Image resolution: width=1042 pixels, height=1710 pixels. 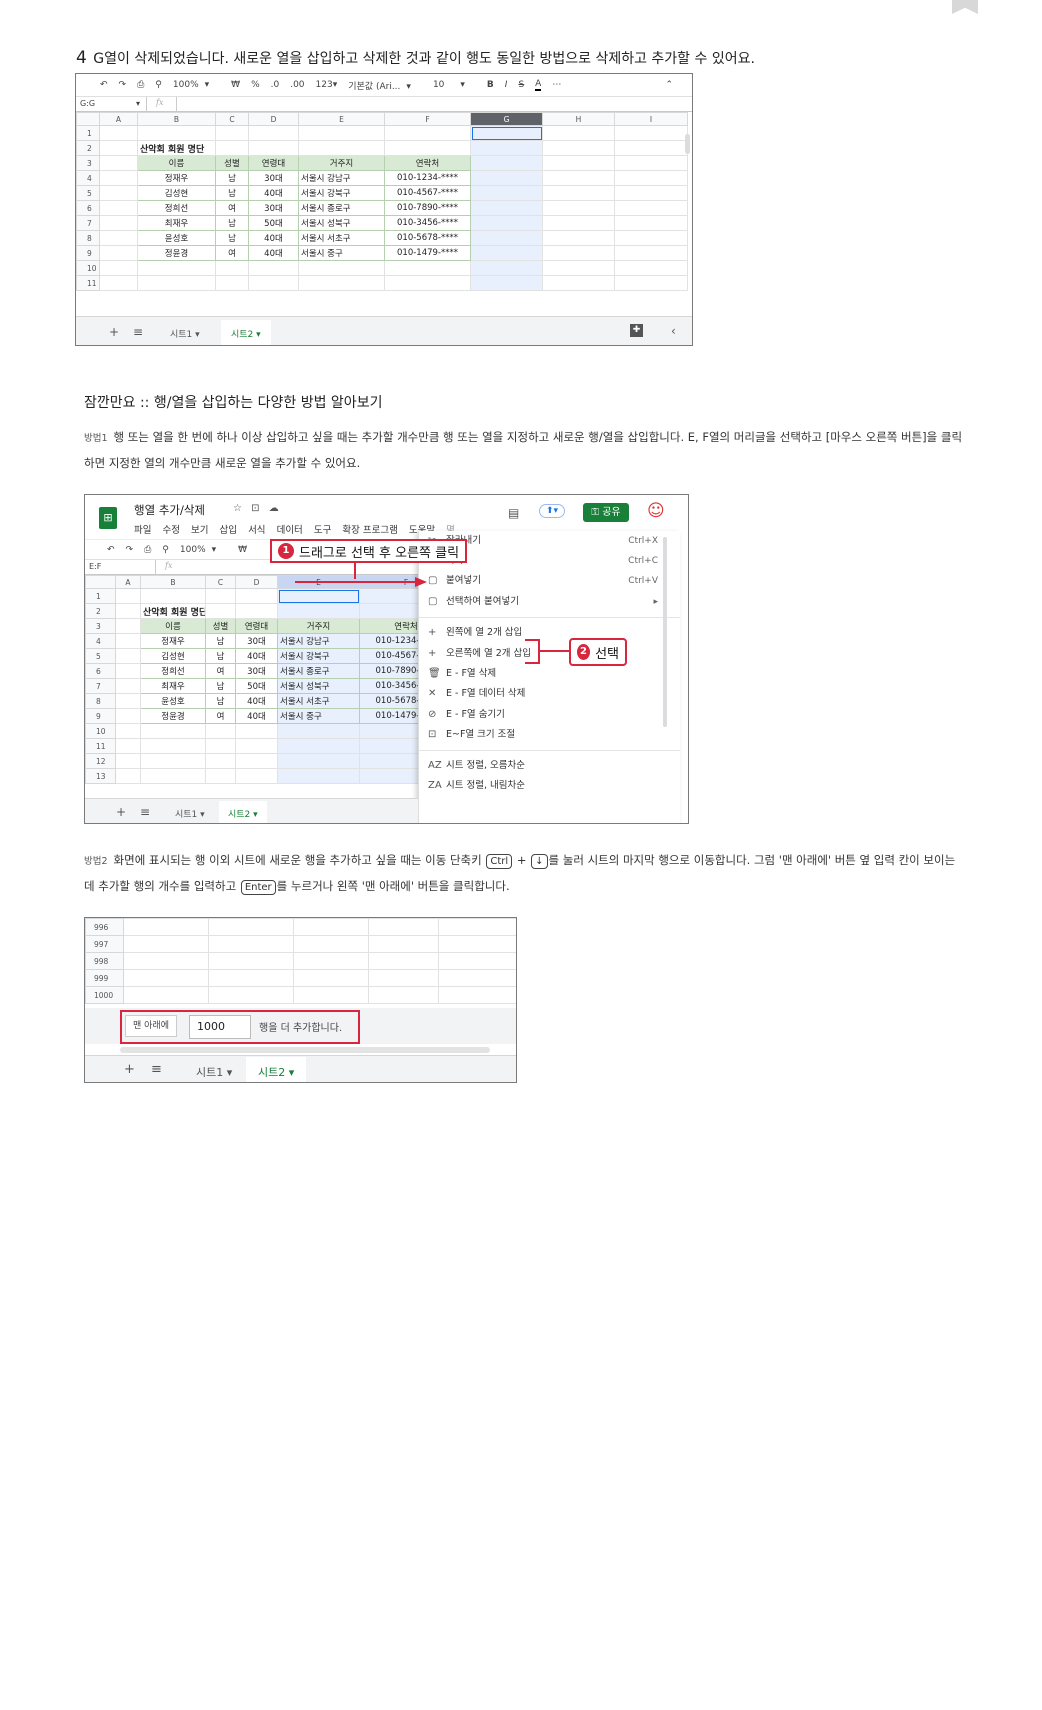 What do you see at coordinates (173, 626) in the screenshot?
I see `table-header-cell: 이름` at bounding box center [173, 626].